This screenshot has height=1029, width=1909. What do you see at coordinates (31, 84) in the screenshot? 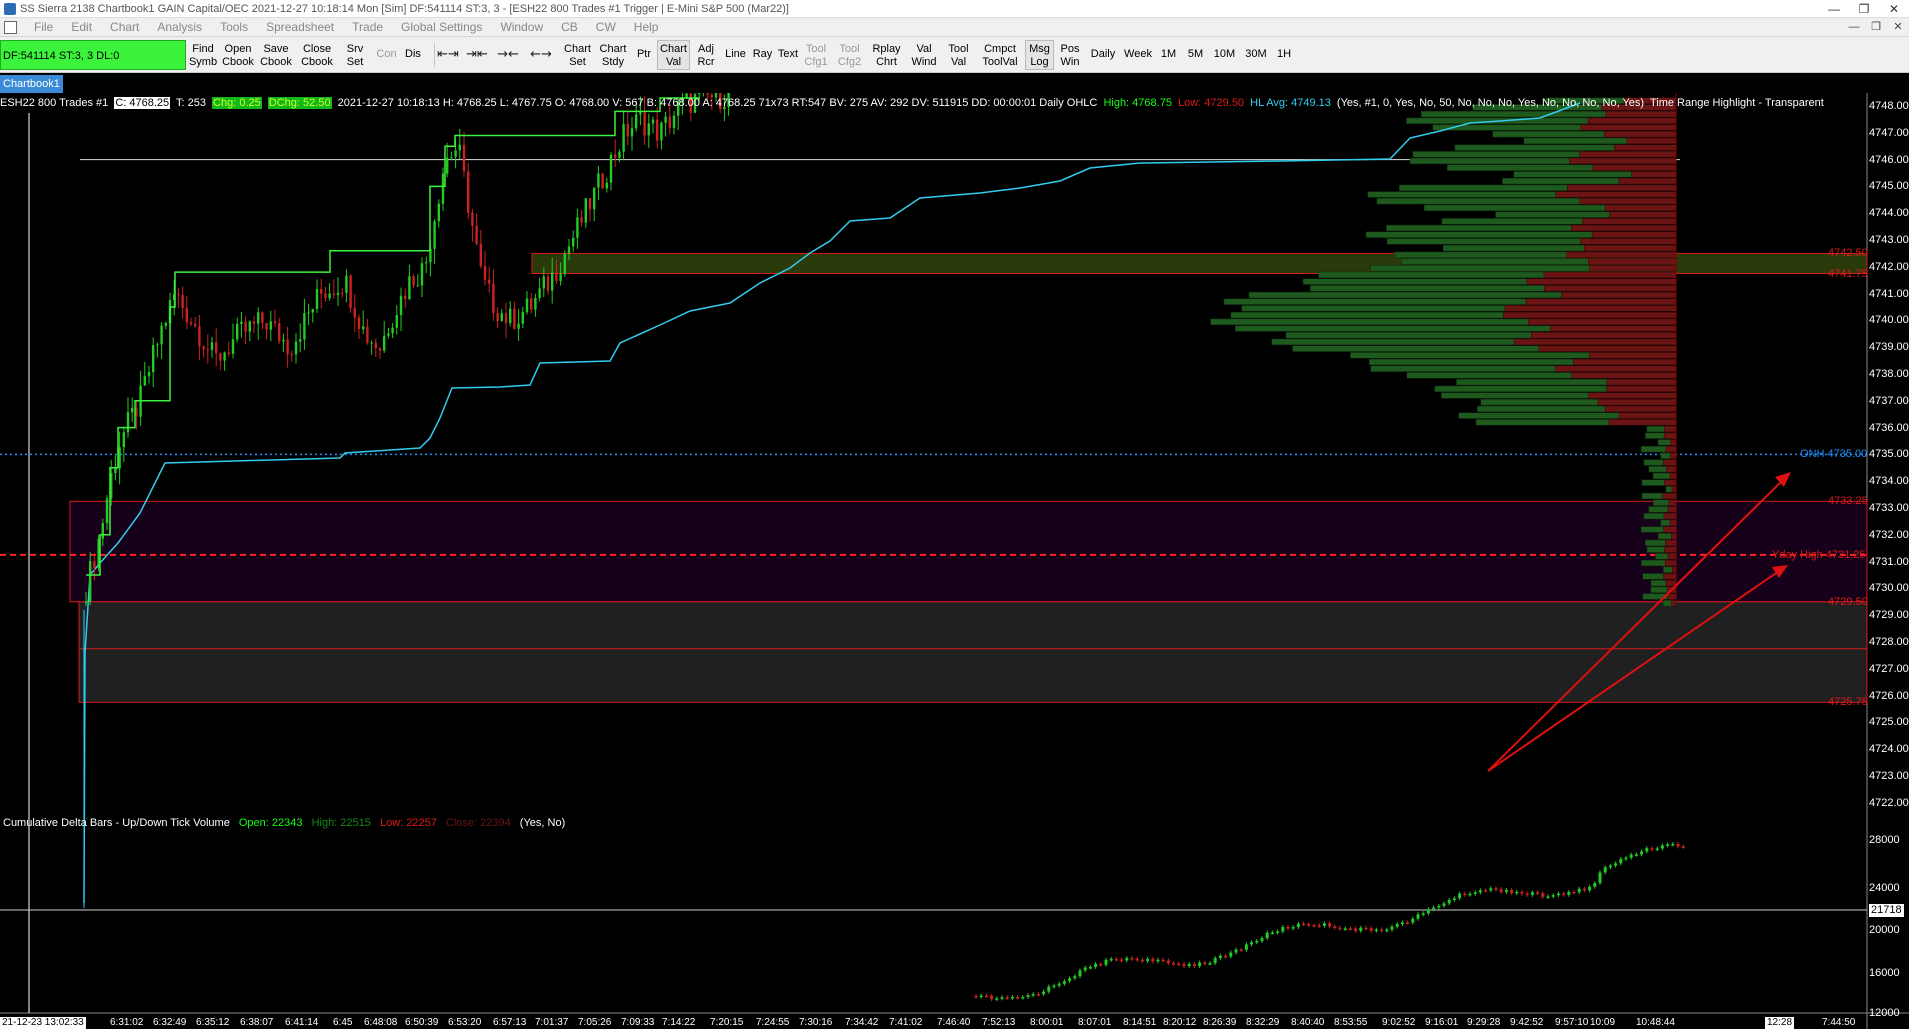
I see `tab-chartbook1: Chartbook1` at bounding box center [31, 84].